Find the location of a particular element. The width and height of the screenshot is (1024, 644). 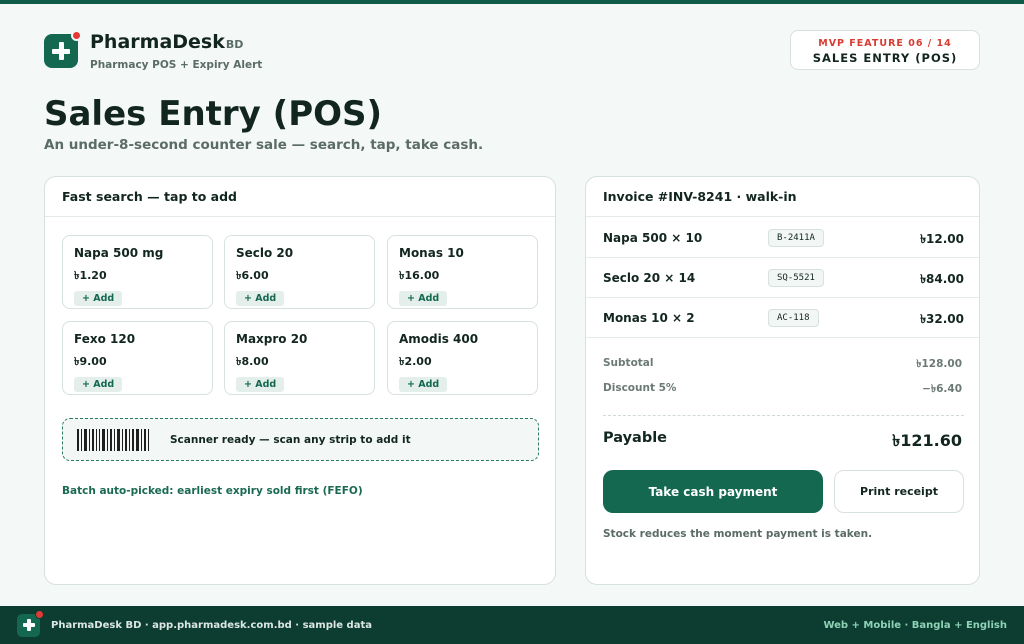

footer-platforms: Web + Mobile · Bangla + English is located at coordinates (915, 625).